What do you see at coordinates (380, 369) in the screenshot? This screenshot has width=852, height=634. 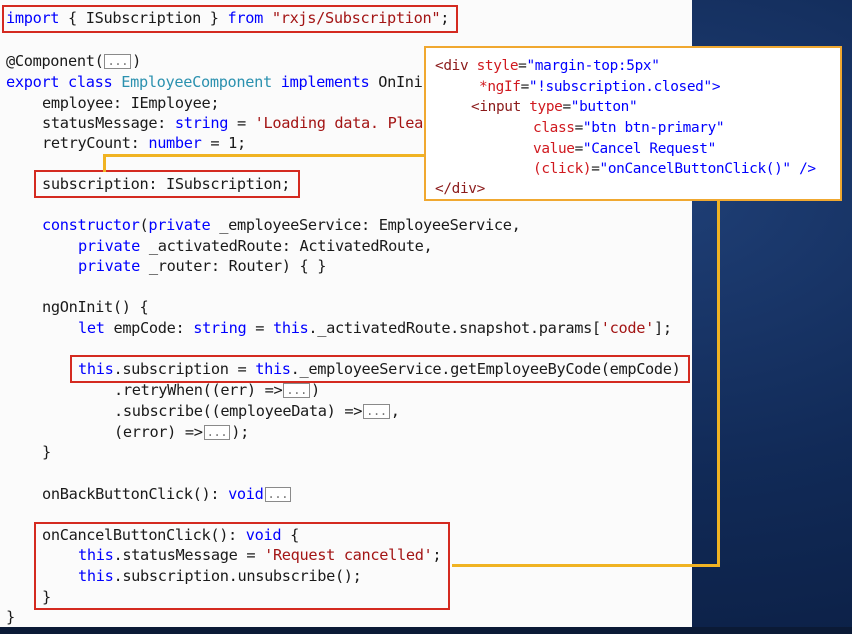 I see `subscription-assign-highlight-box` at bounding box center [380, 369].